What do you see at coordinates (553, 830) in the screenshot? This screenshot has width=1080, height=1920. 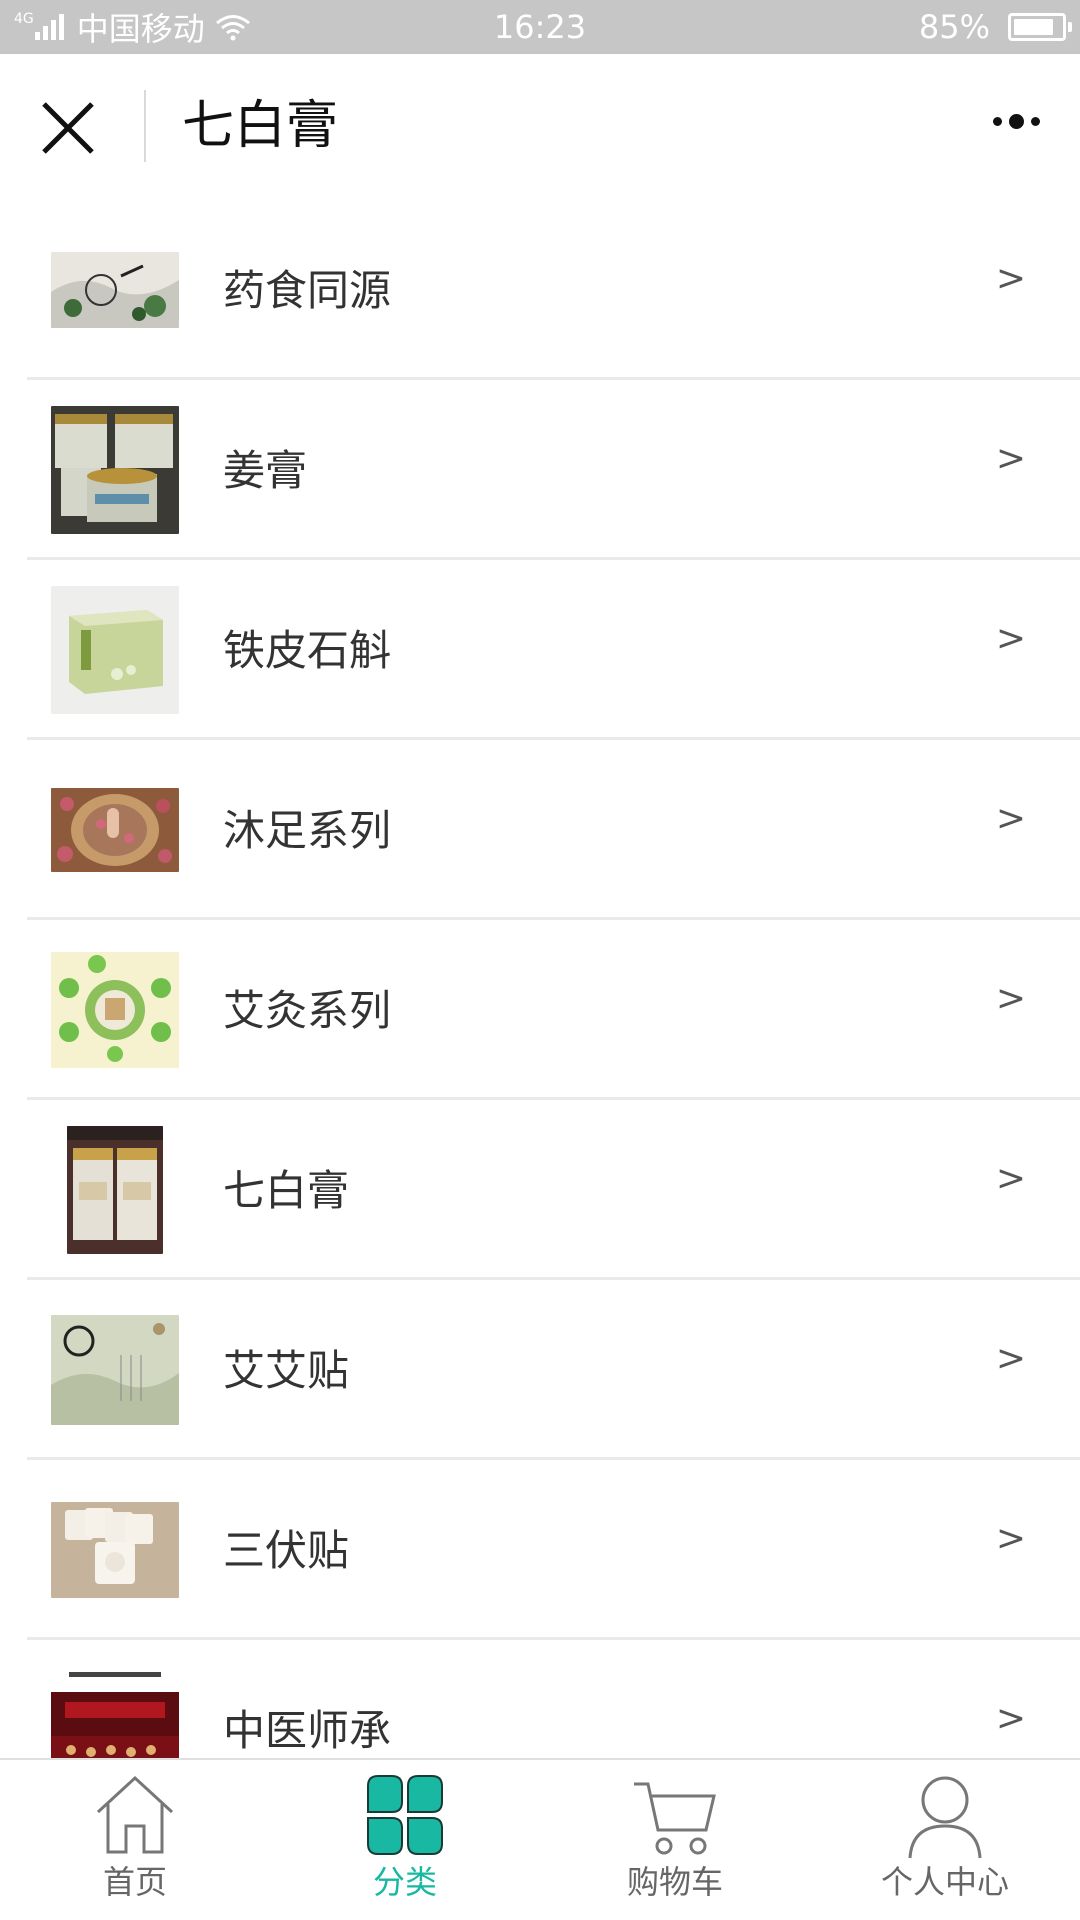 I see `list-item: 沐足系列 >` at bounding box center [553, 830].